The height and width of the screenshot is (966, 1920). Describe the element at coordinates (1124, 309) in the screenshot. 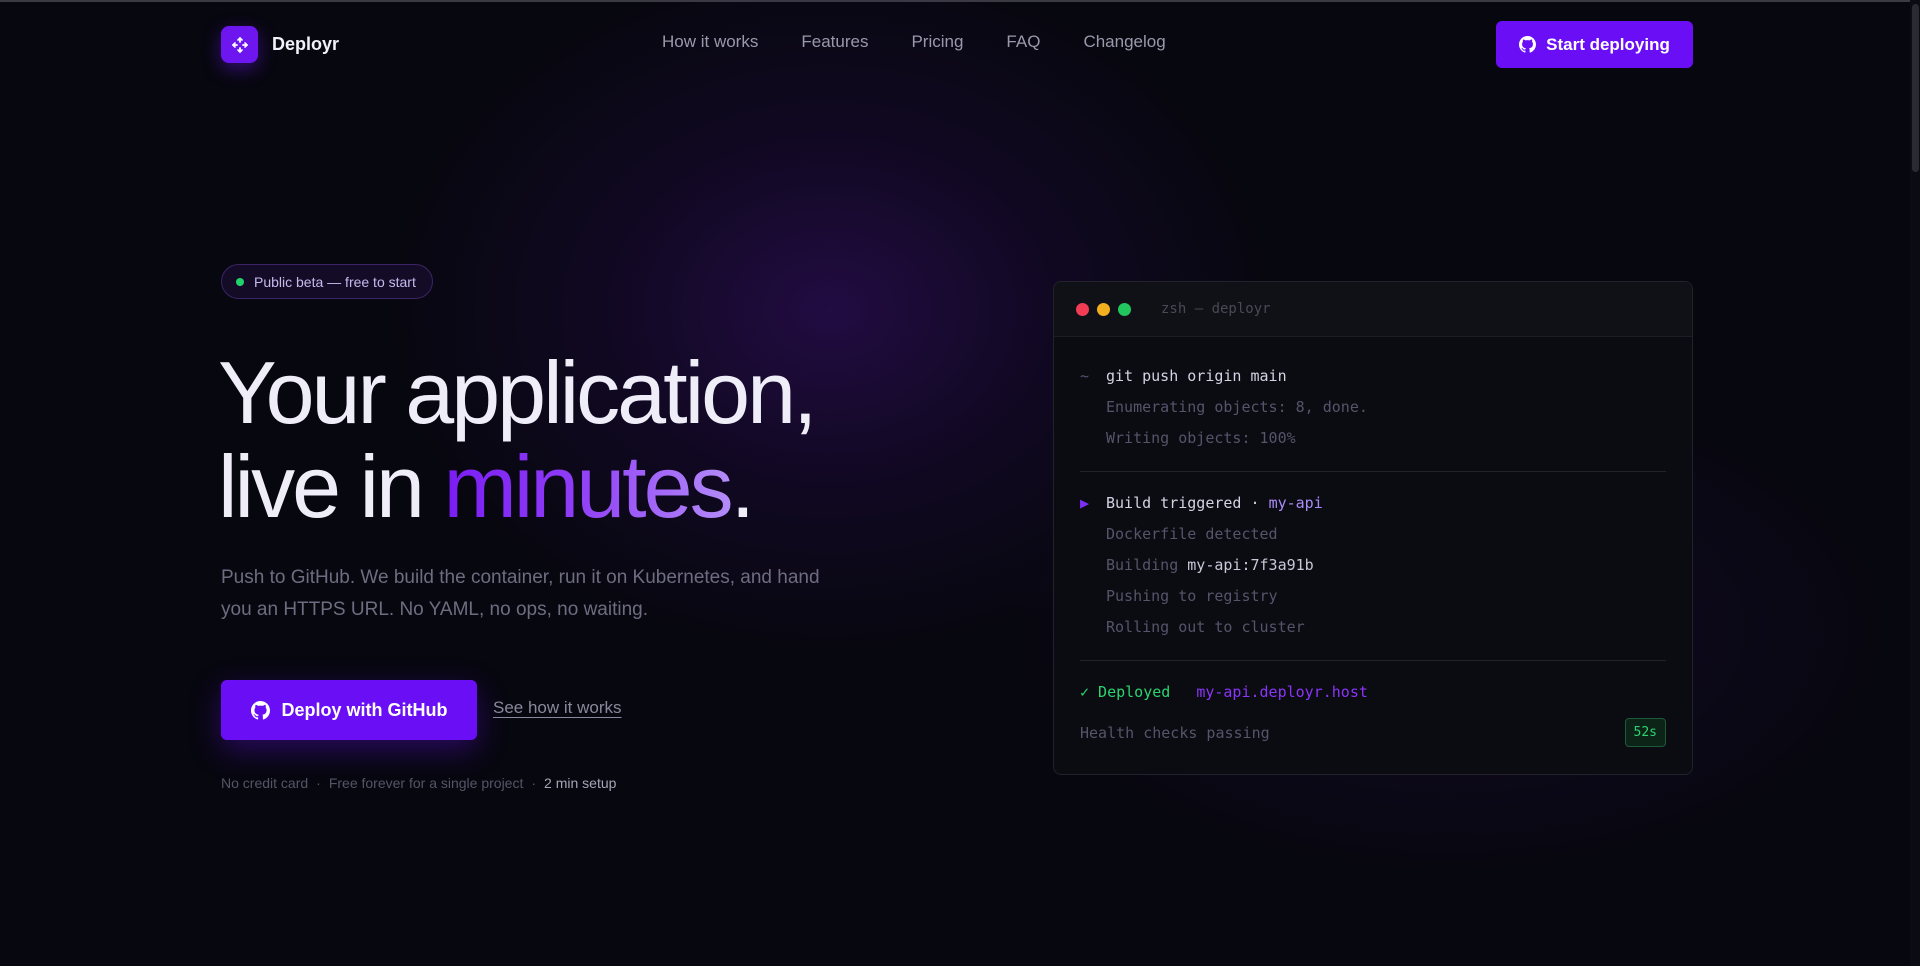

I see `maximize-dot-icon` at that location.